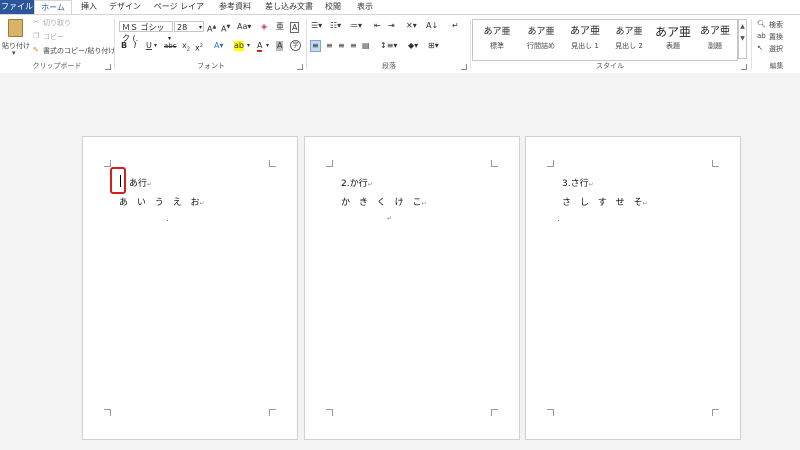 The image size is (800, 450). Describe the element at coordinates (776, 25) in the screenshot. I see `find-button: 検索` at that location.